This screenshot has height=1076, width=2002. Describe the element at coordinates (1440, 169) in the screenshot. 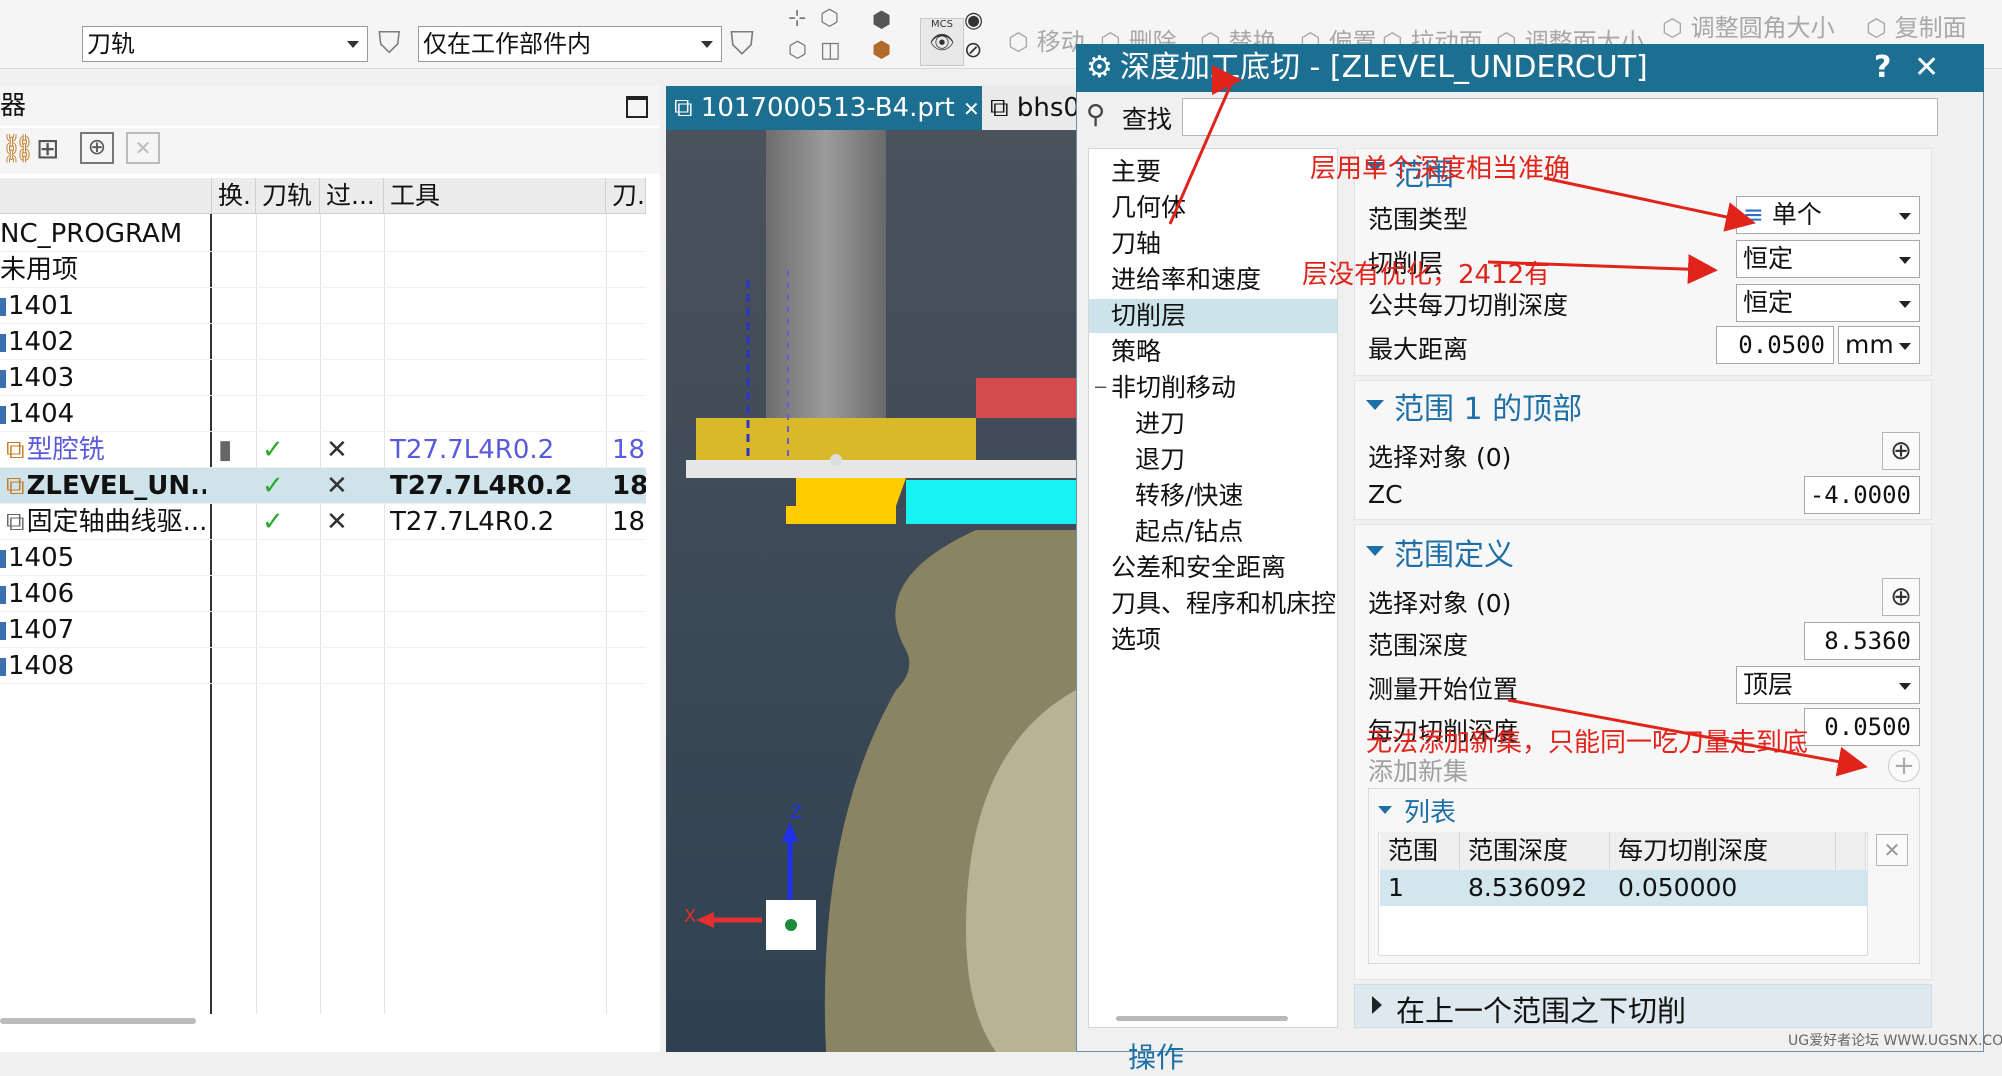

I see `annotation-range-type: 层用单个深度相当准确` at that location.